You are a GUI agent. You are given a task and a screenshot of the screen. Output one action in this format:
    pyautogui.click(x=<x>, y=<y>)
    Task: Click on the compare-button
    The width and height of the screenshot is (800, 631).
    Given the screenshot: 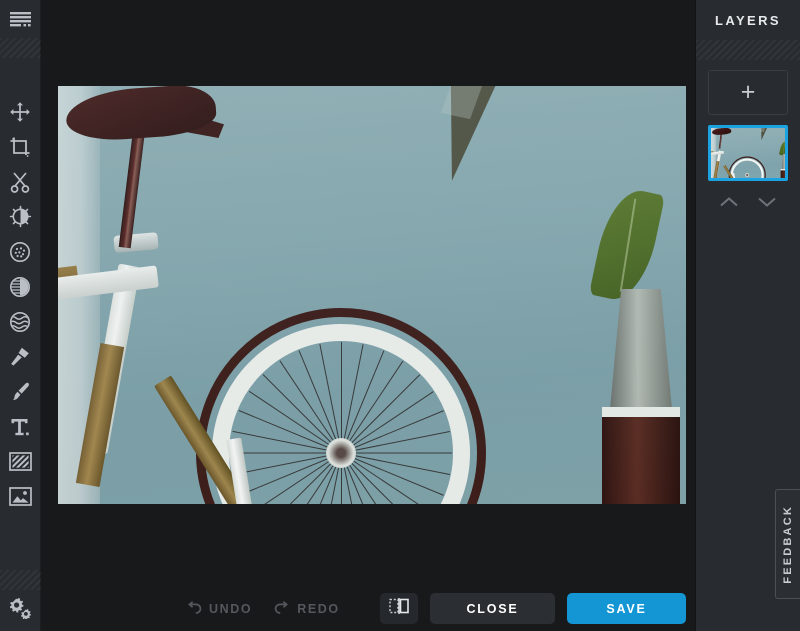 What is the action you would take?
    pyautogui.click(x=399, y=608)
    